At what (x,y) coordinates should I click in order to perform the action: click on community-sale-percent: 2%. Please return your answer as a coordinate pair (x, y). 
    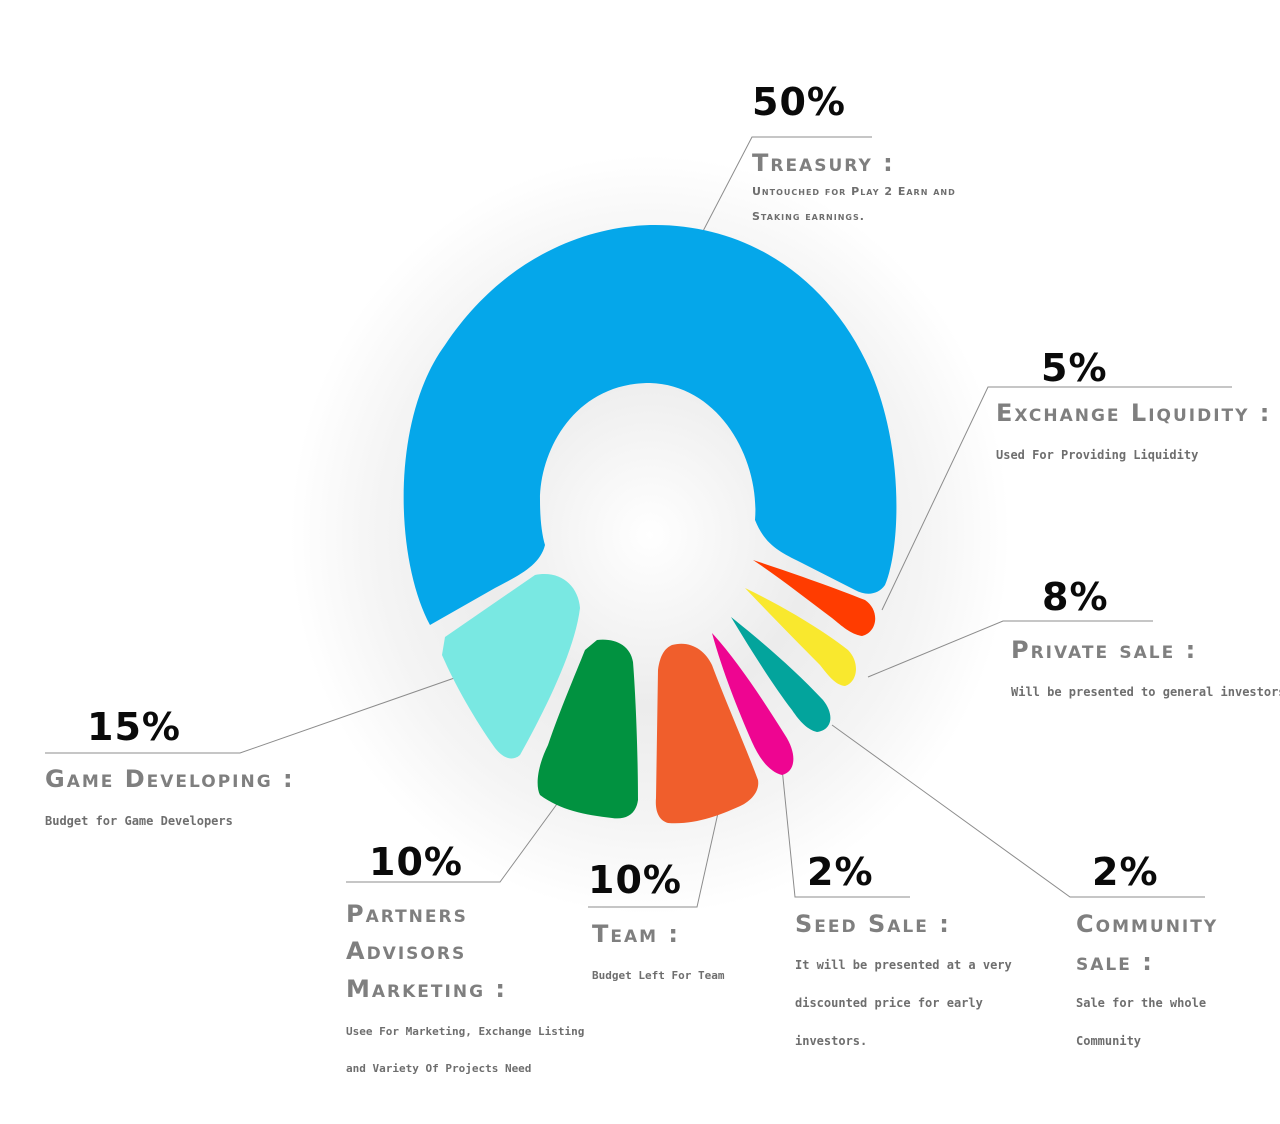
    Looking at the image, I should click on (1125, 872).